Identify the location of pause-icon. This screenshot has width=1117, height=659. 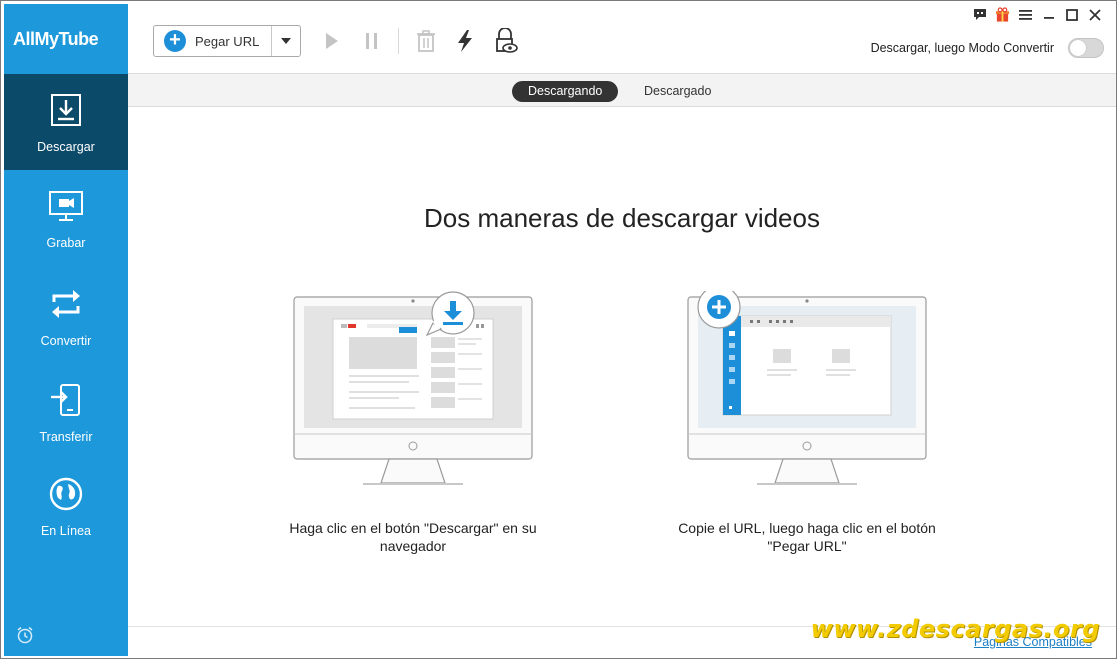
(372, 41).